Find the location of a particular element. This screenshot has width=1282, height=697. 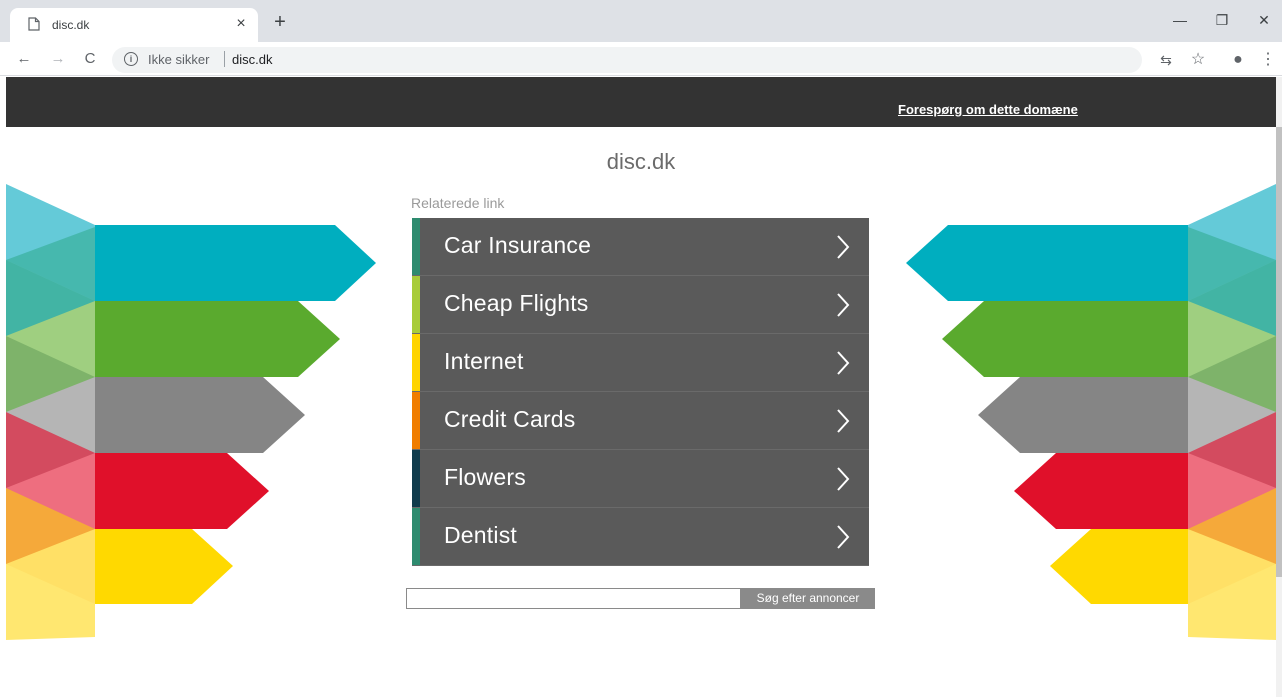

ad-search-button: Søg efter annoncer is located at coordinates (808, 598).